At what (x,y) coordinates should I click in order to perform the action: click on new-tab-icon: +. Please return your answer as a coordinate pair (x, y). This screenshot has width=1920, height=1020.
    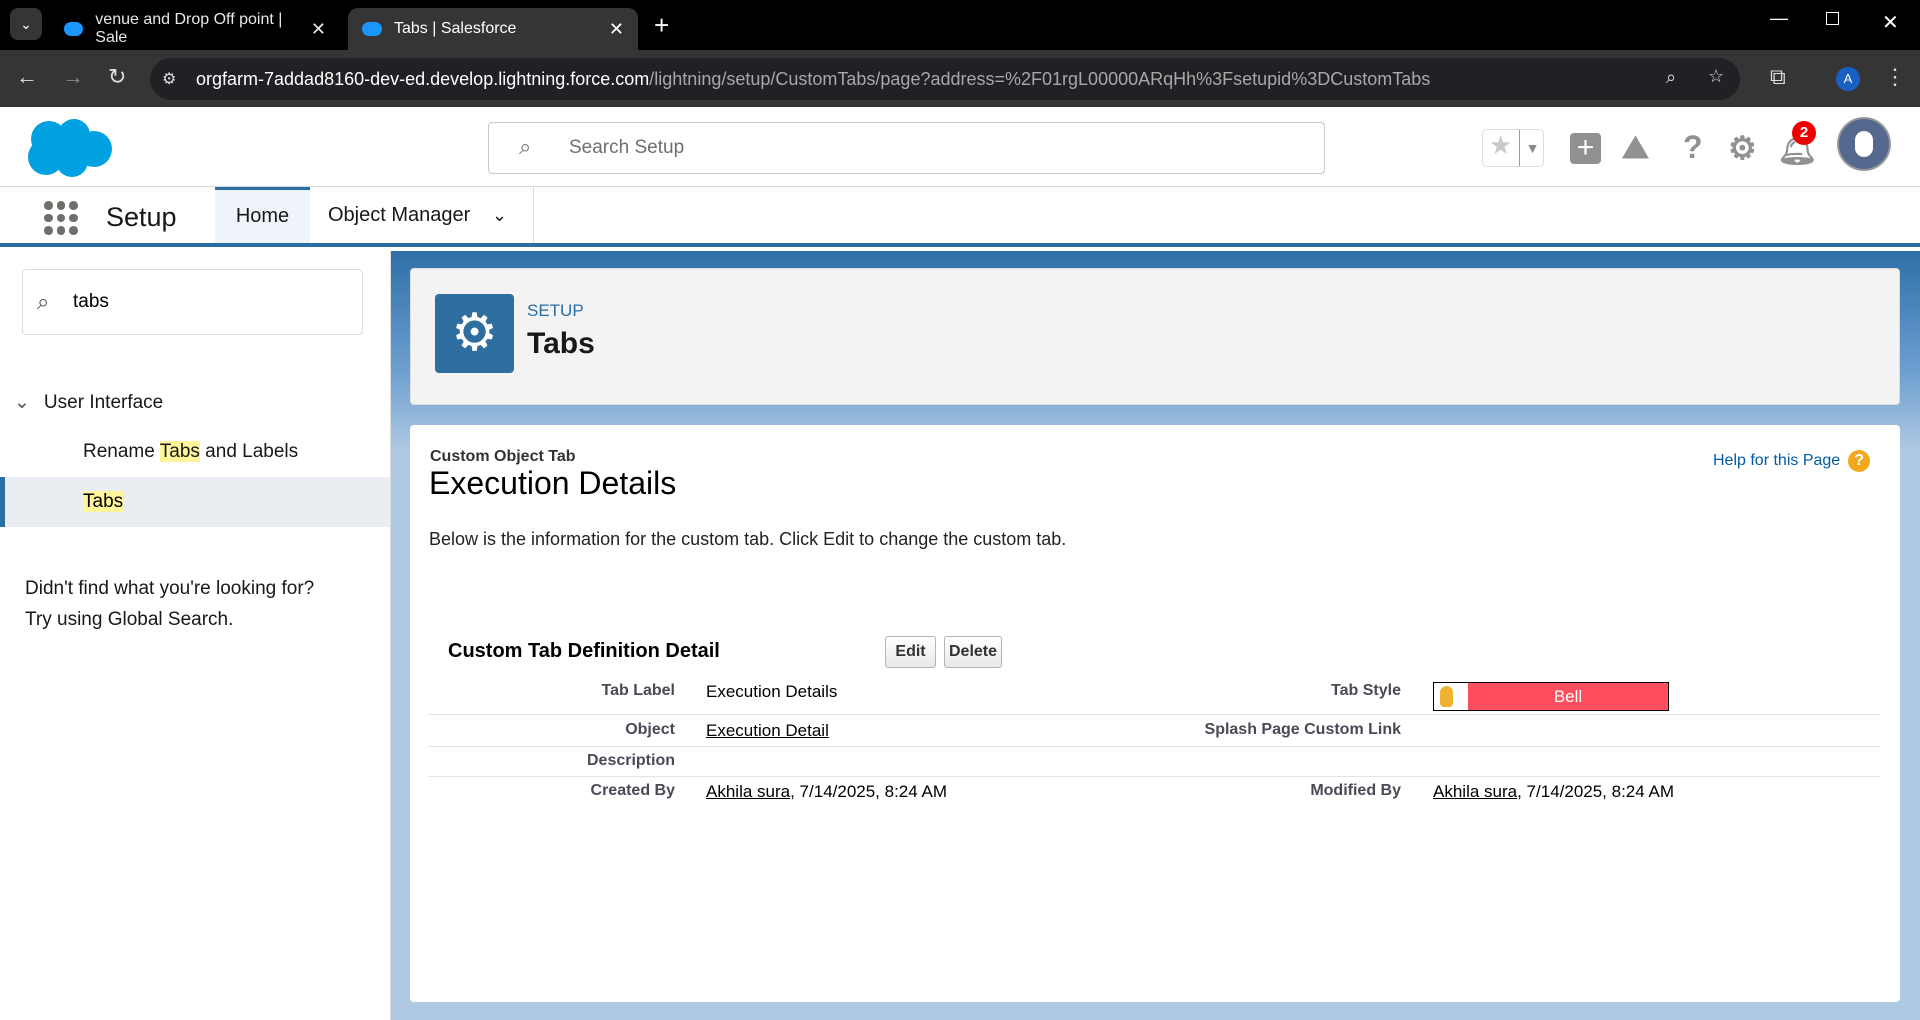
    Looking at the image, I should click on (661, 25).